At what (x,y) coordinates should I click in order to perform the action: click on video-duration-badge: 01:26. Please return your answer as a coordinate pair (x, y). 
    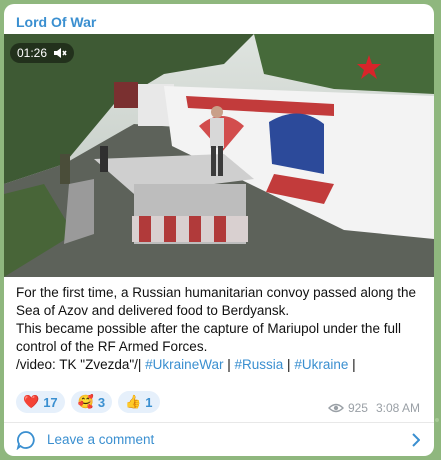
    Looking at the image, I should click on (42, 53).